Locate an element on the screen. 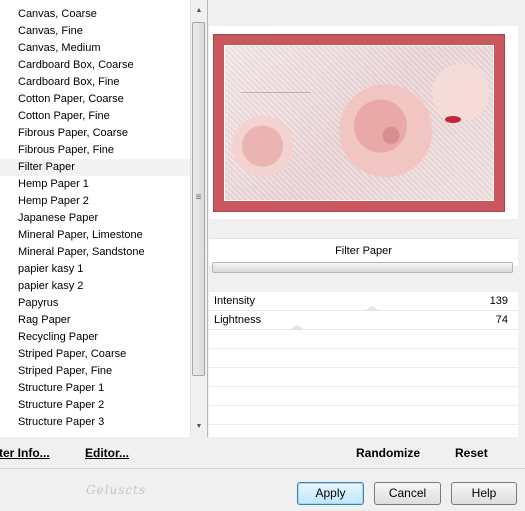 Image resolution: width=525 pixels, height=511 pixels. scrollbar-thumb: ≡ is located at coordinates (198, 199).